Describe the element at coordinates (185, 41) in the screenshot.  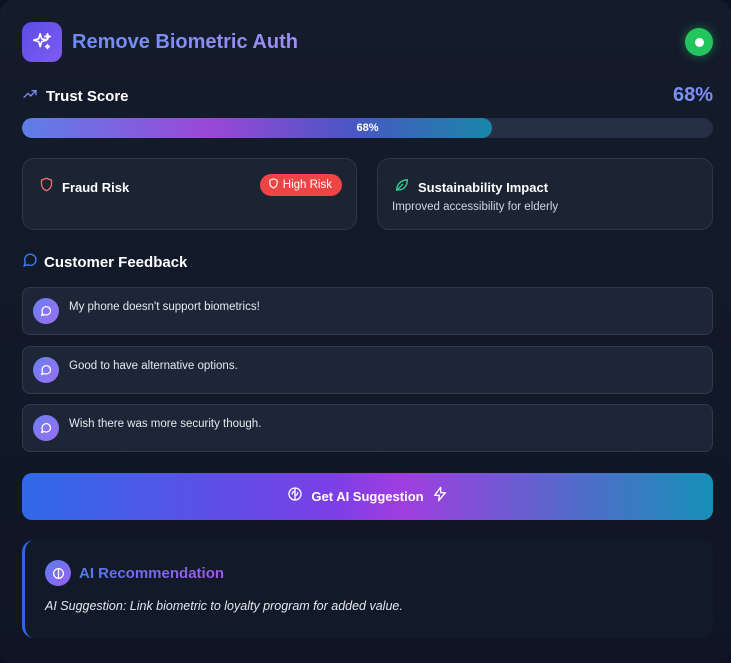
I see `page-title: Remove Biometric Auth` at that location.